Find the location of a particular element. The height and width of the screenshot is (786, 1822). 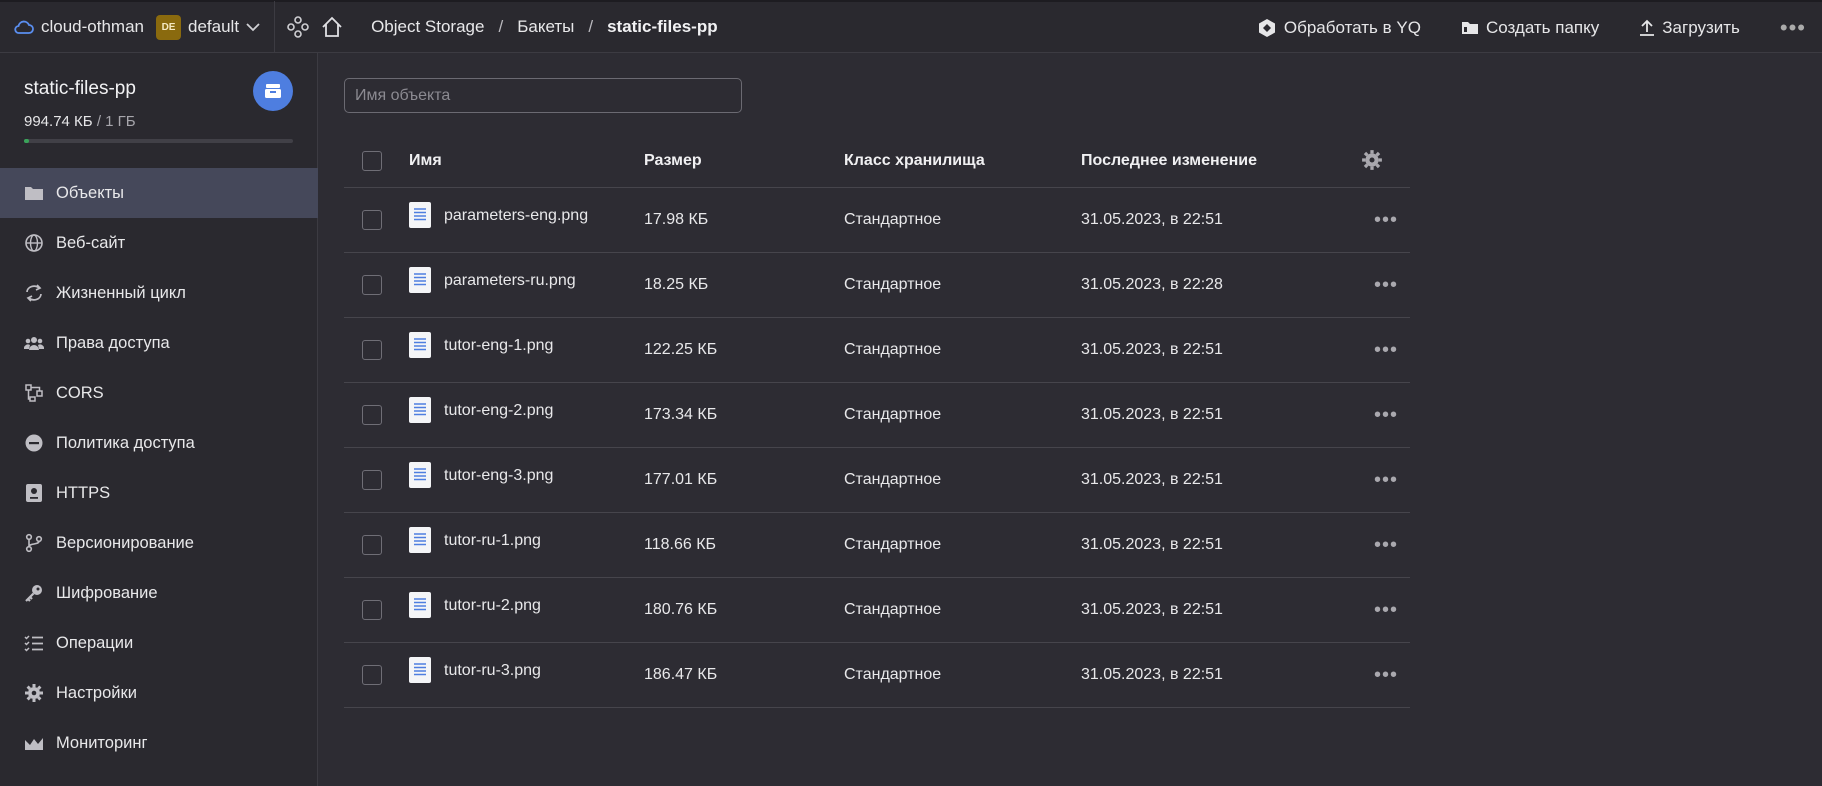

bucket-name: static-files-pp is located at coordinates (80, 88).